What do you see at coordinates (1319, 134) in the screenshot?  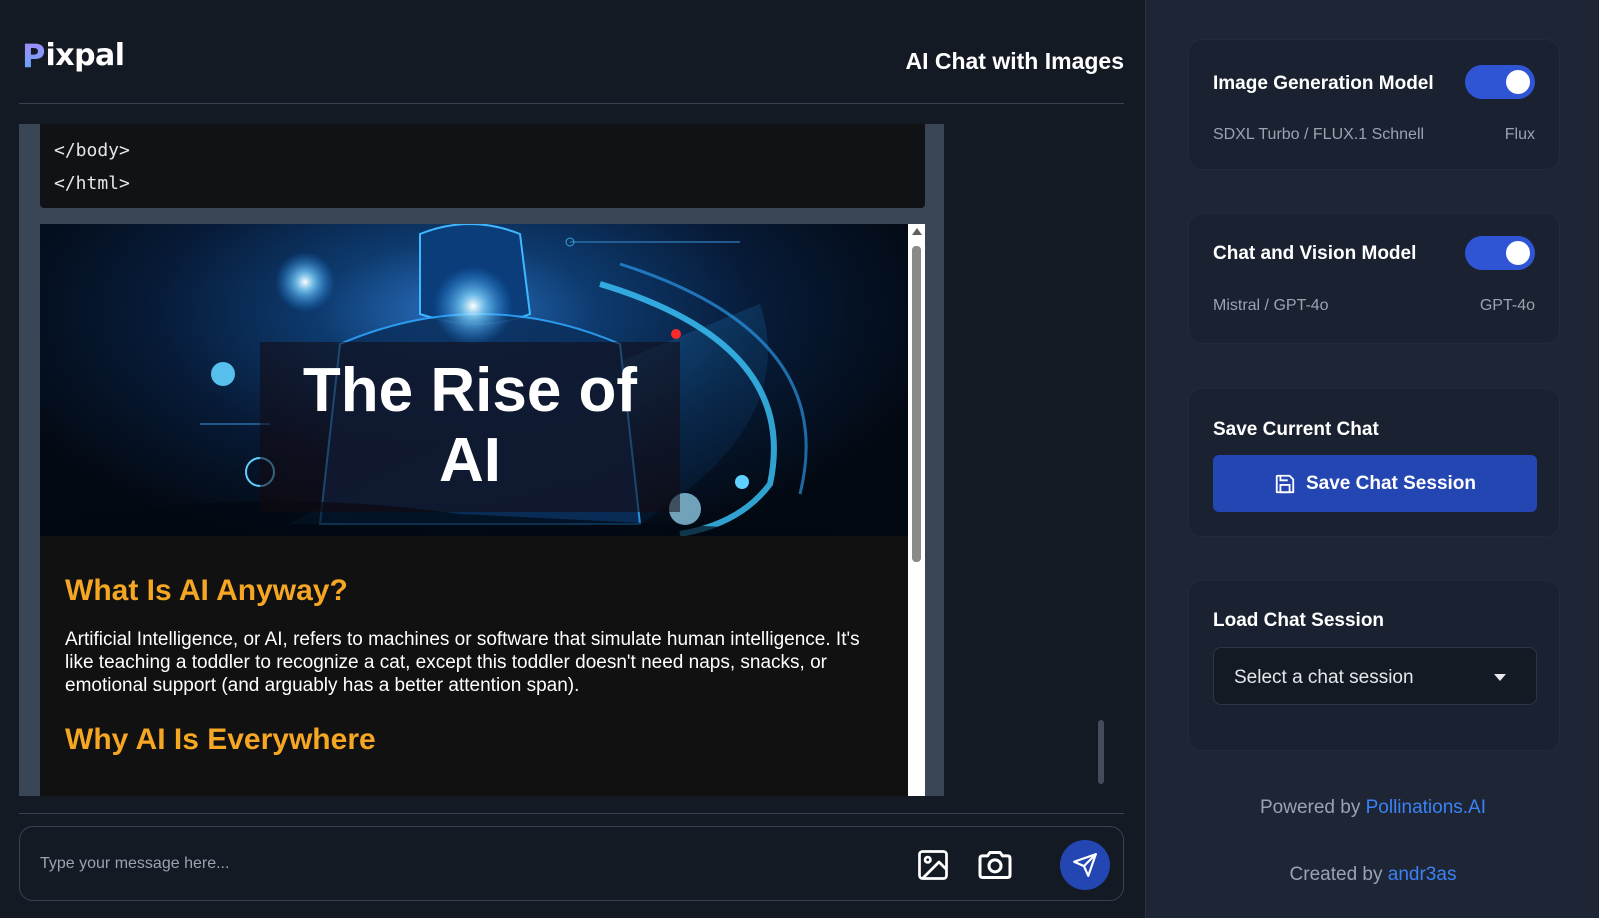 I see `image-model-options: SDXL Turbo / FLUX.1 Schnell` at bounding box center [1319, 134].